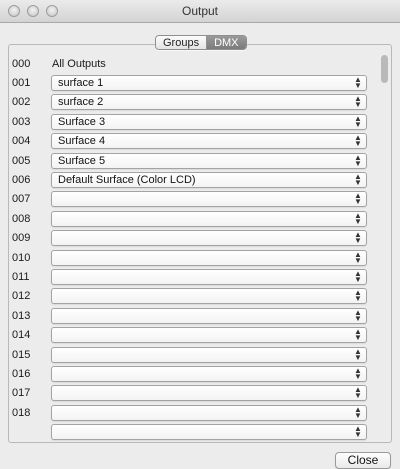  I want to click on title-bar: Output, so click(200, 11).